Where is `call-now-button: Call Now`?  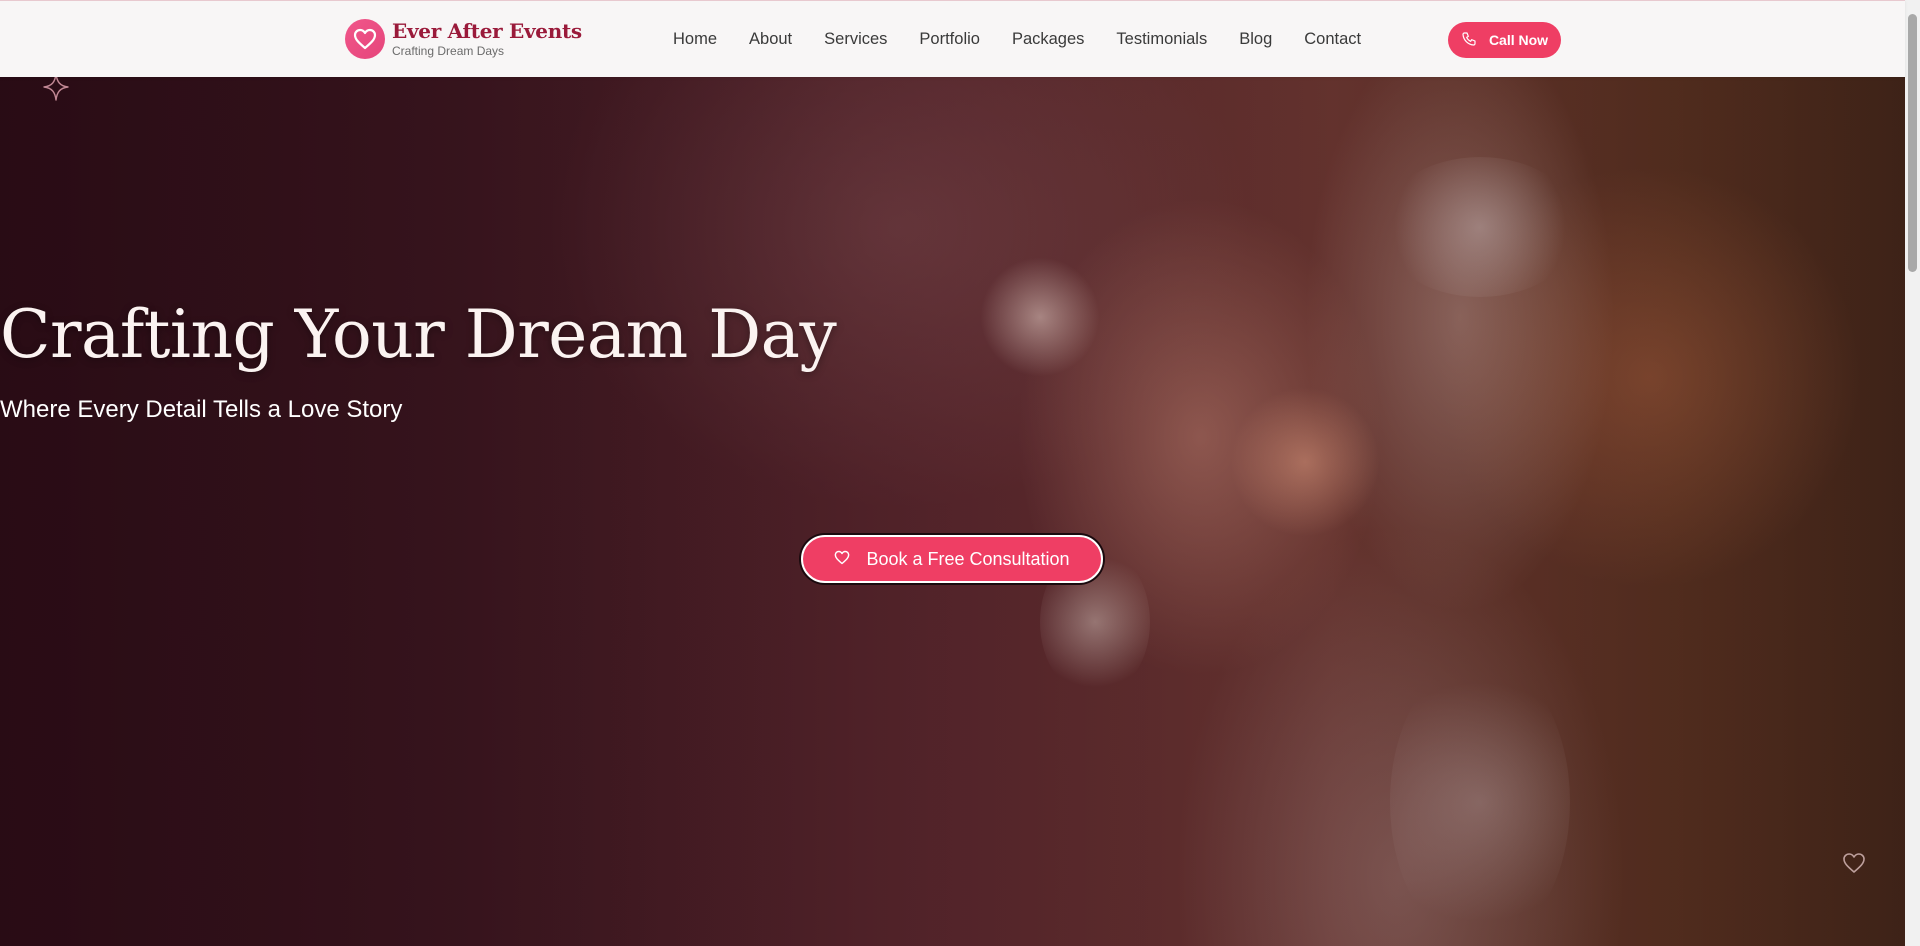
call-now-button: Call Now is located at coordinates (1504, 40).